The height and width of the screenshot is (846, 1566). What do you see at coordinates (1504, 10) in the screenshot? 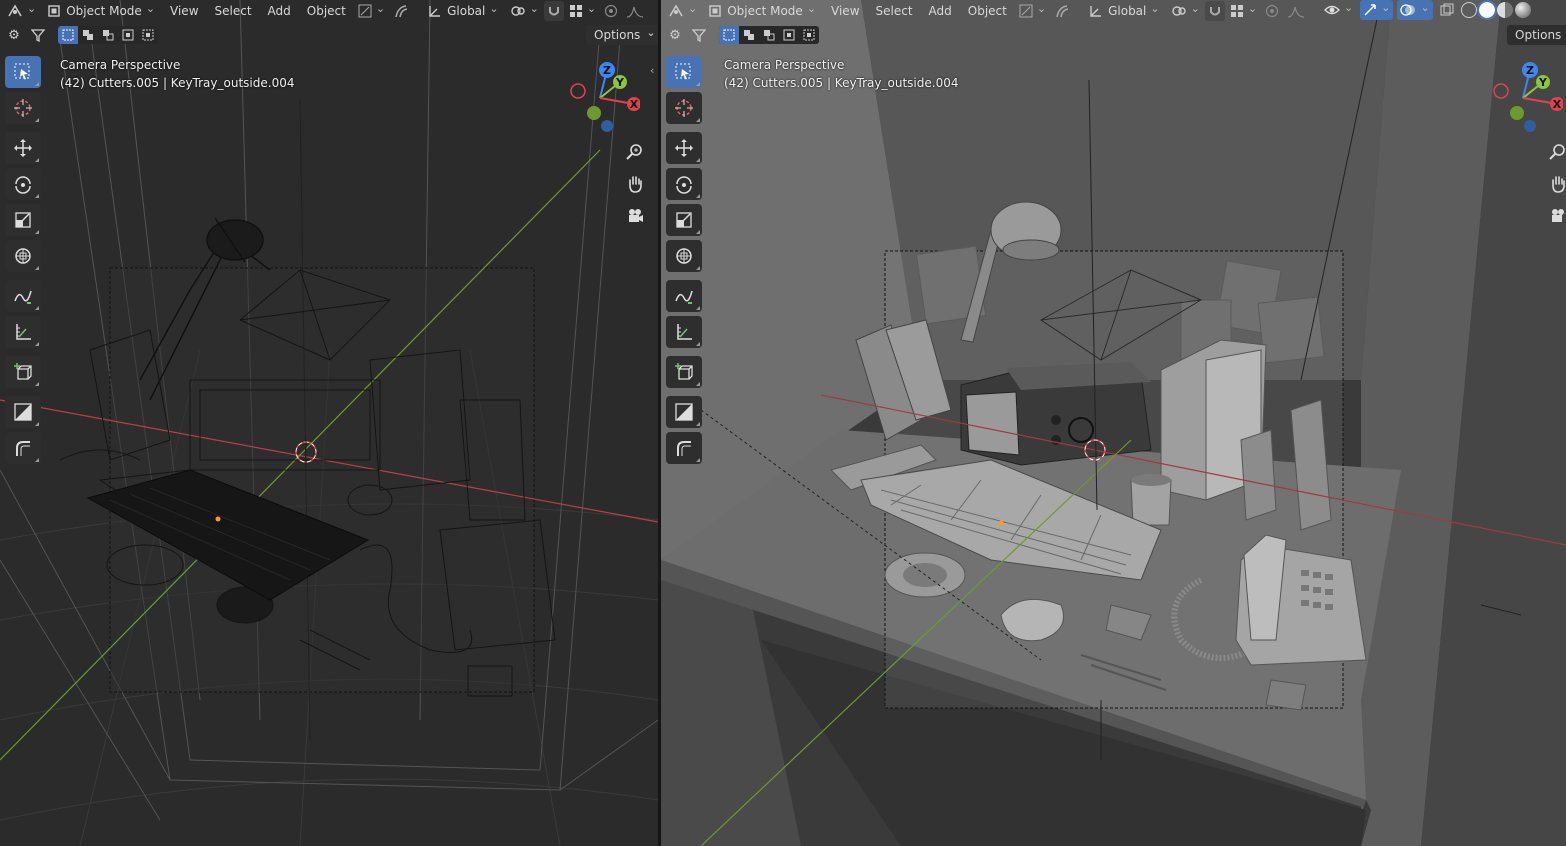
I see `material-shading-icon` at bounding box center [1504, 10].